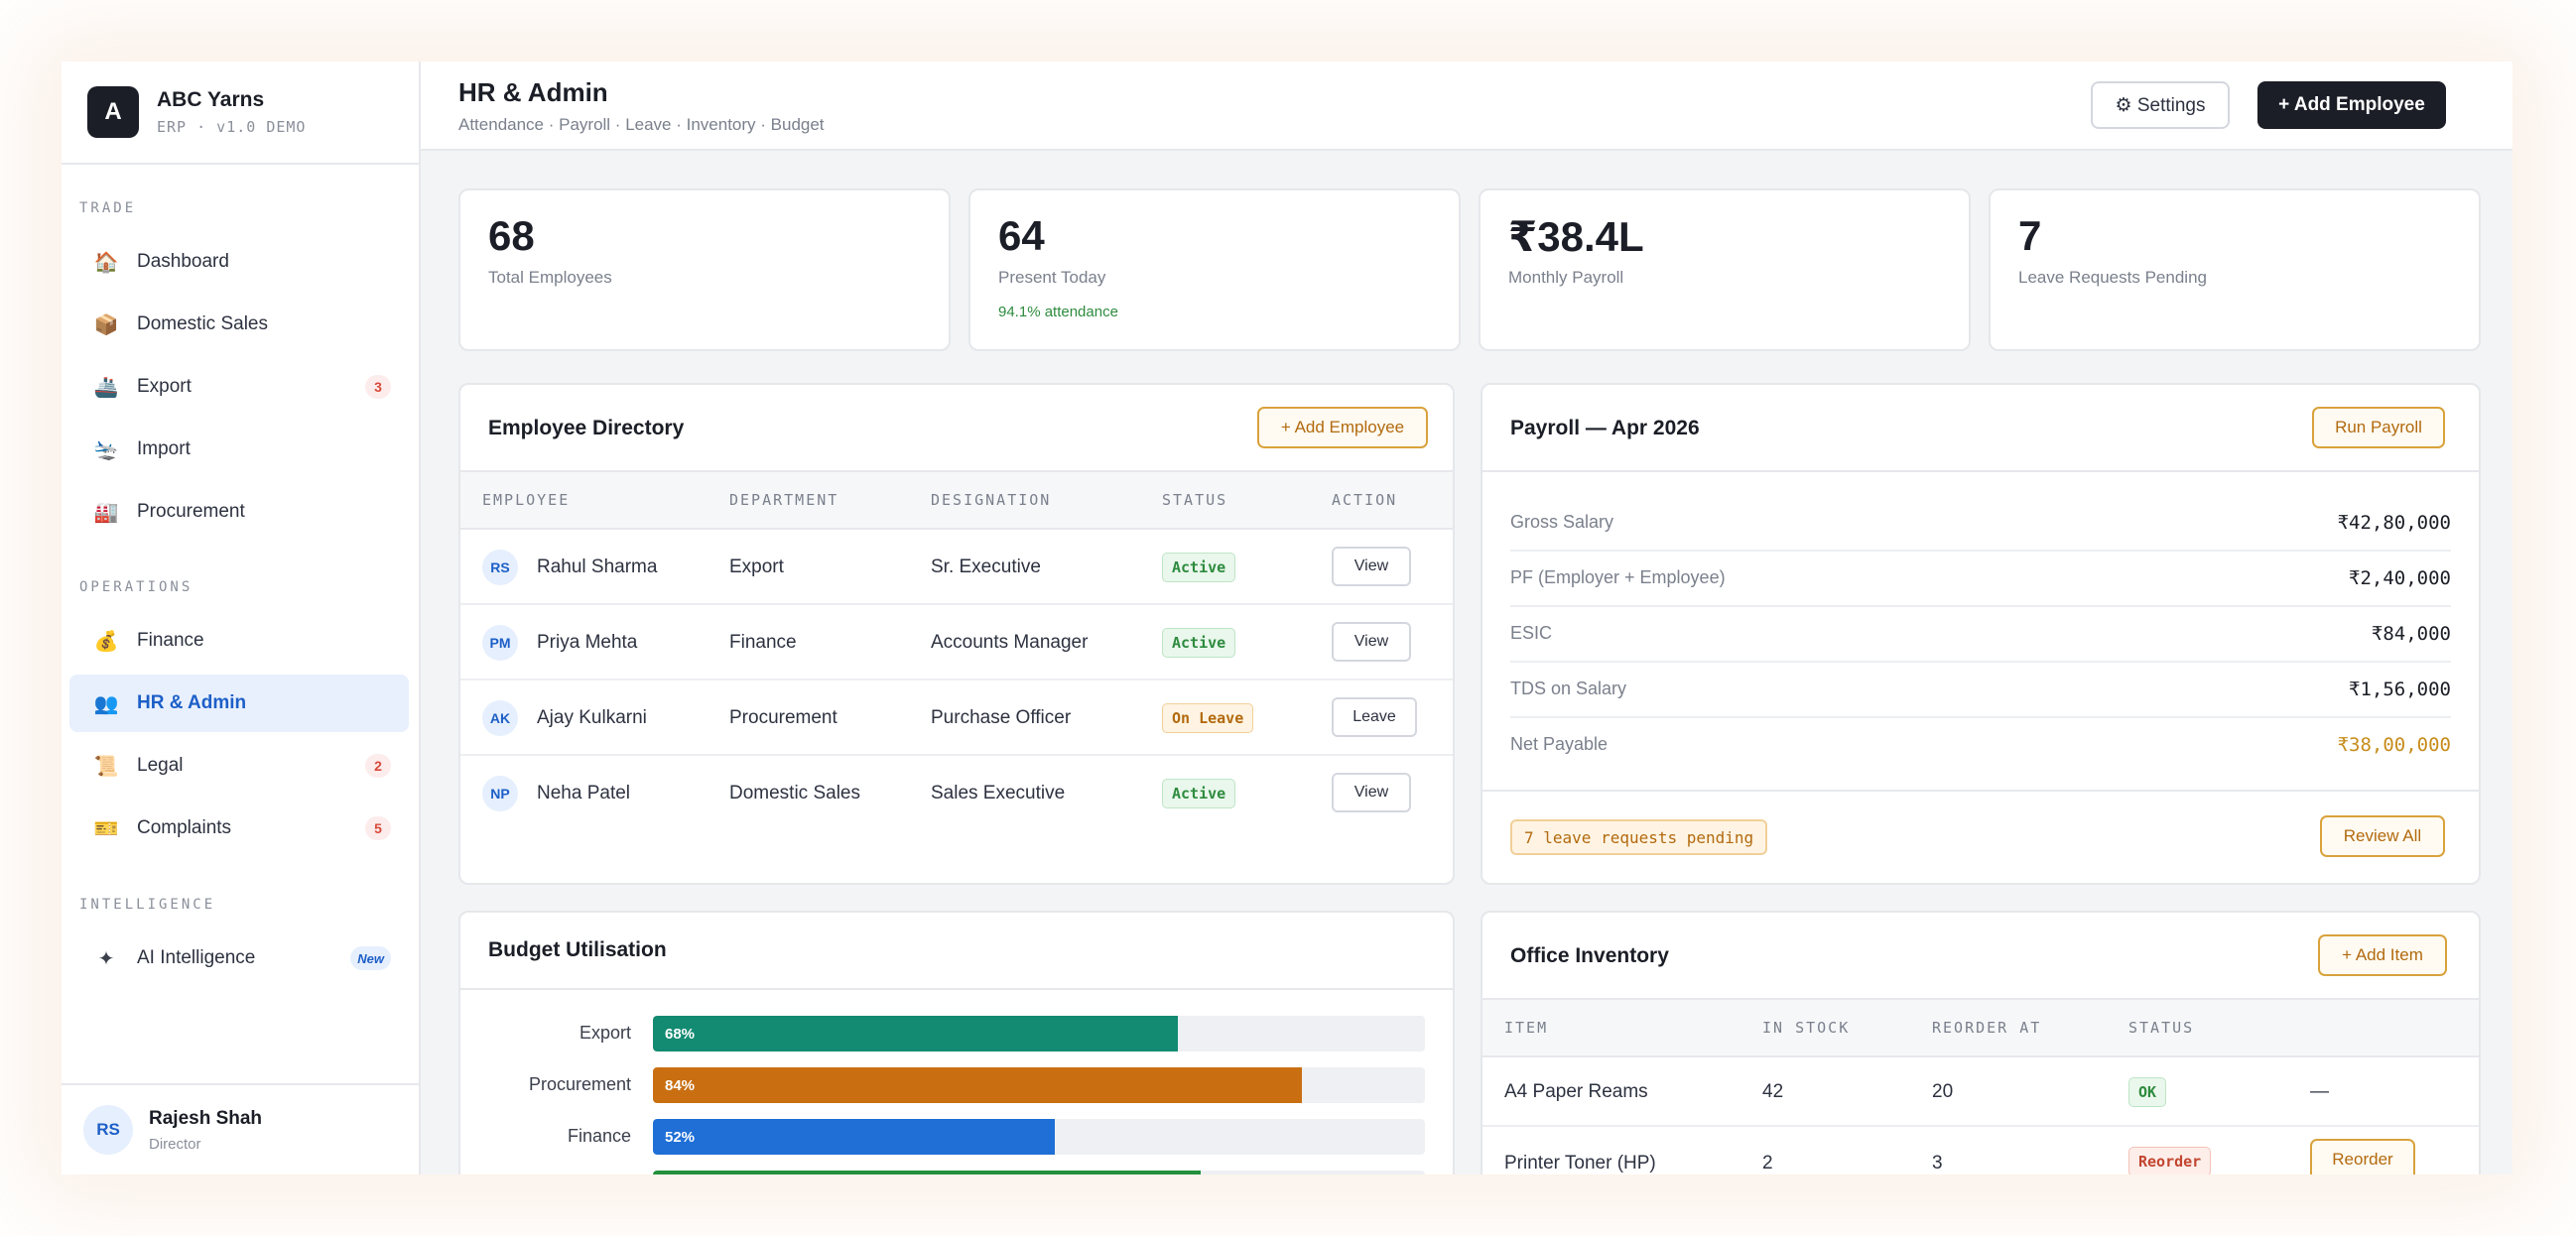  I want to click on column-header: STATUS, so click(2162, 1028).